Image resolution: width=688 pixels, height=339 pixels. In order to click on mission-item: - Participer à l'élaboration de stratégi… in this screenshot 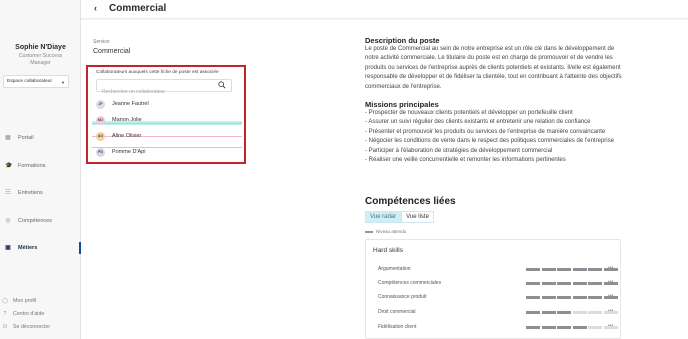, I will do `click(459, 150)`.